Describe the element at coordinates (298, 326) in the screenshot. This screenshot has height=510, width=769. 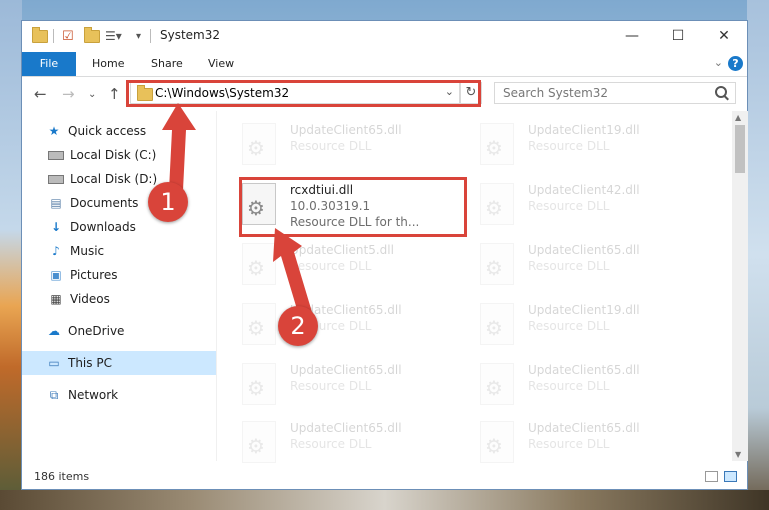
I see `step-2-badge: 2` at that location.